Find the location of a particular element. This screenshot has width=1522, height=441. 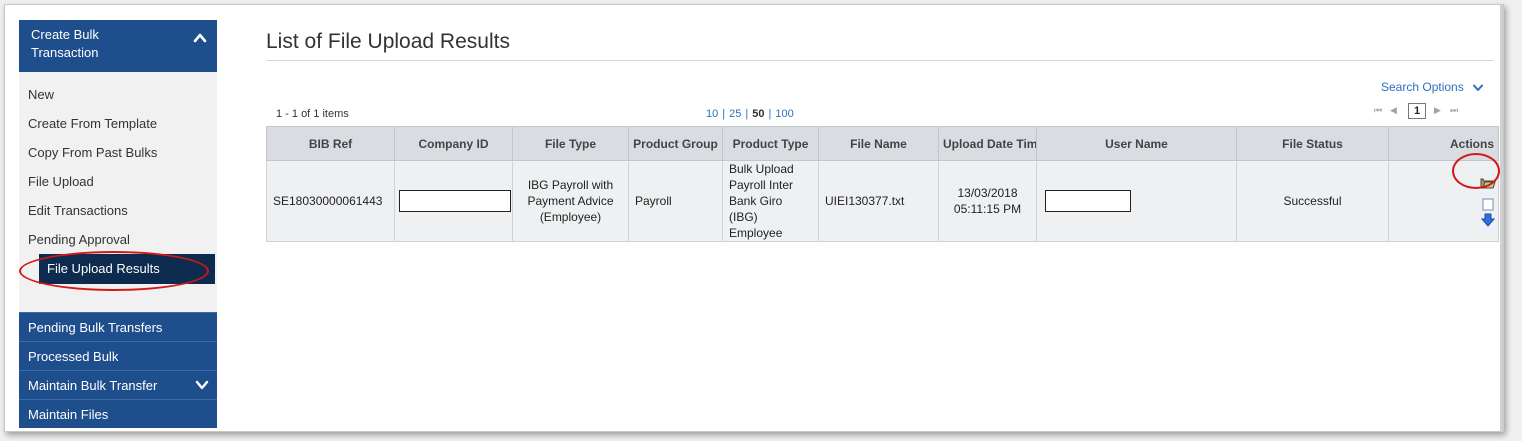

column-header-file-status: File Status is located at coordinates (1312, 143).